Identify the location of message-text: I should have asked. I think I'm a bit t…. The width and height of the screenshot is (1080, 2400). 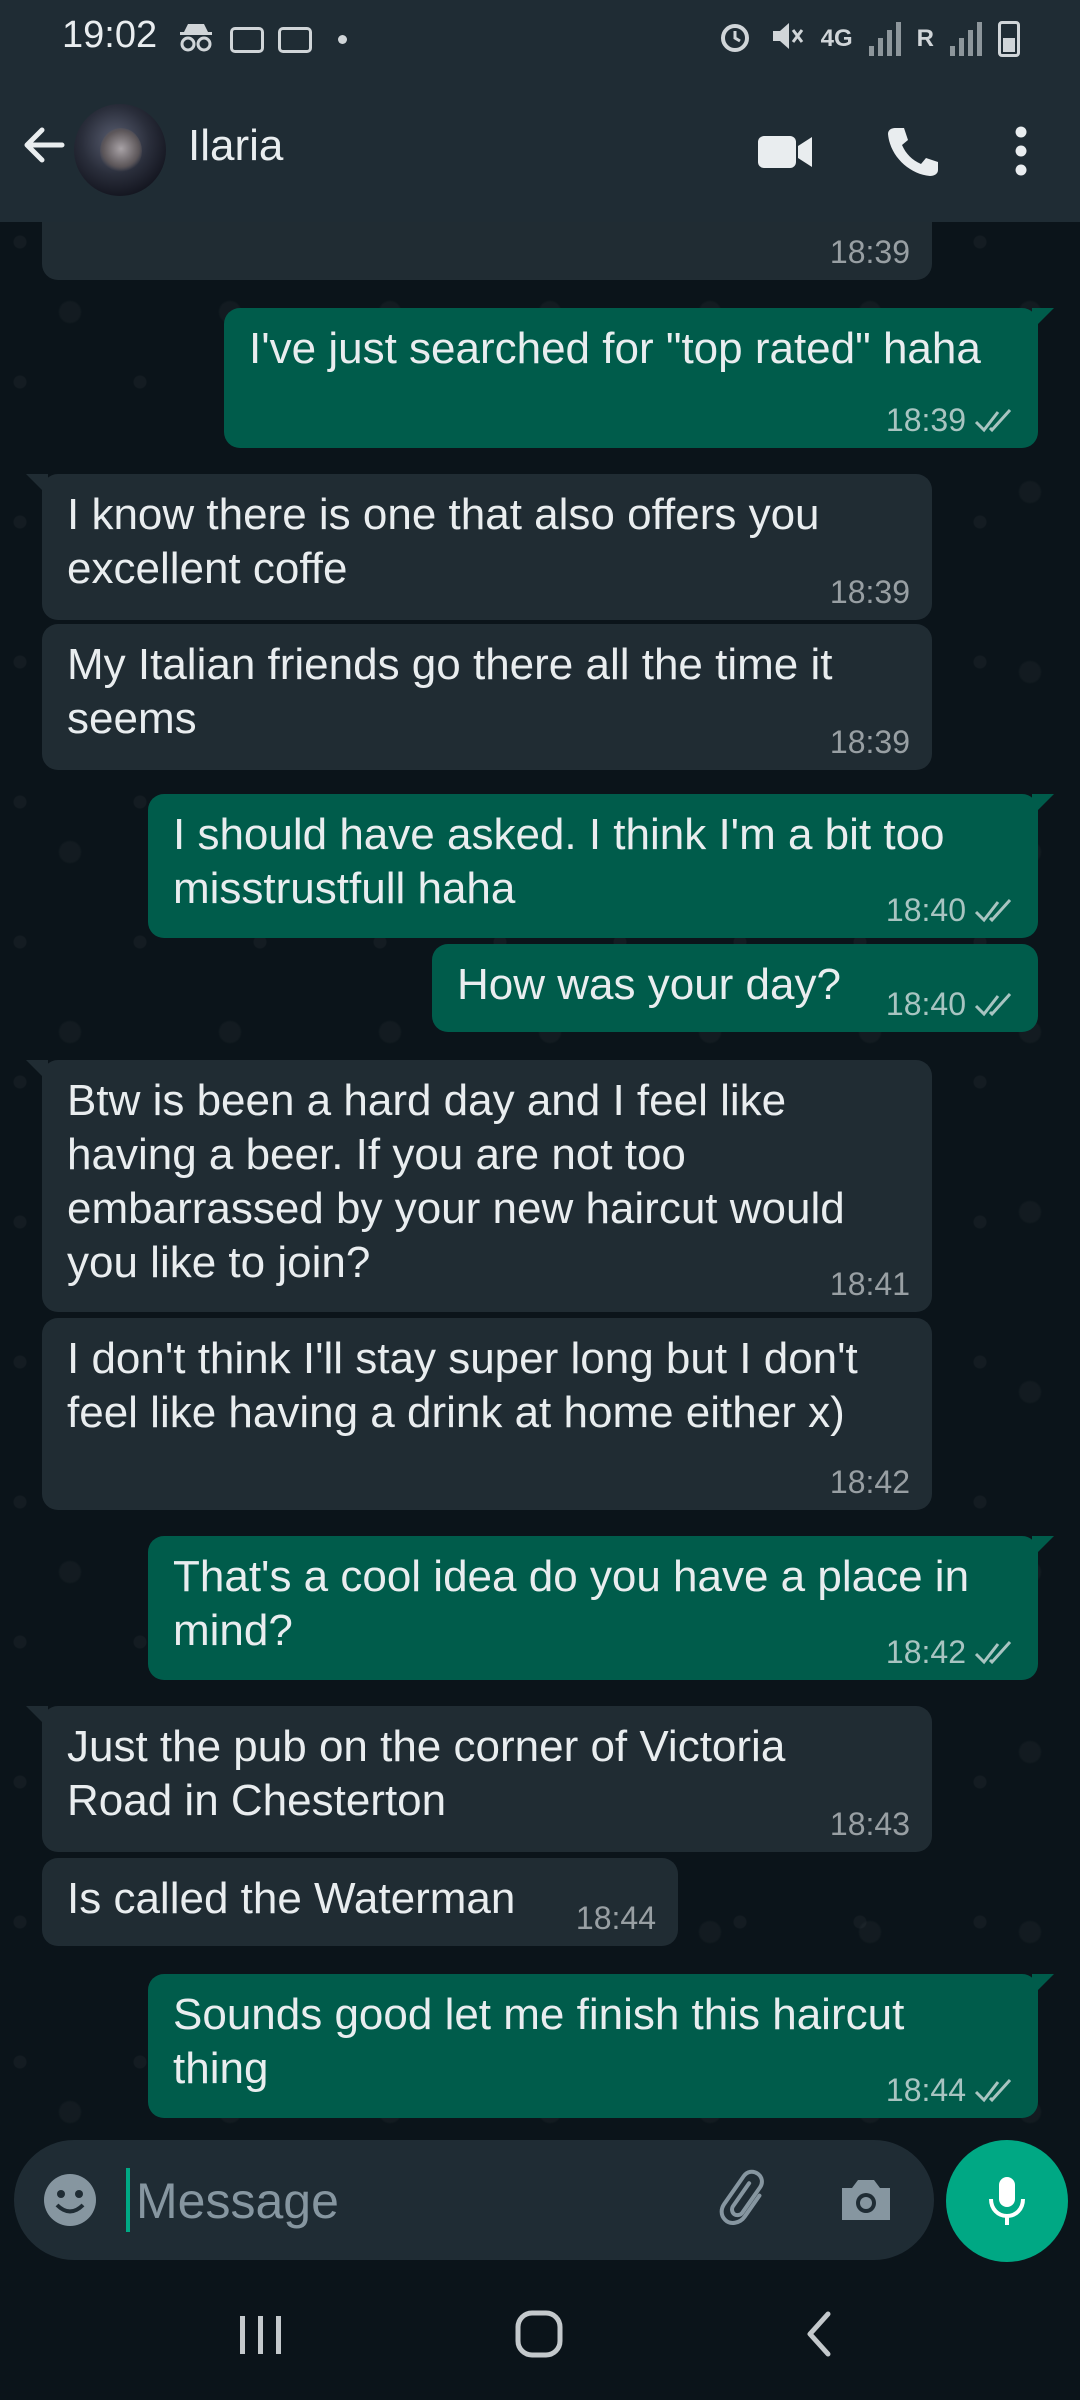
(559, 861).